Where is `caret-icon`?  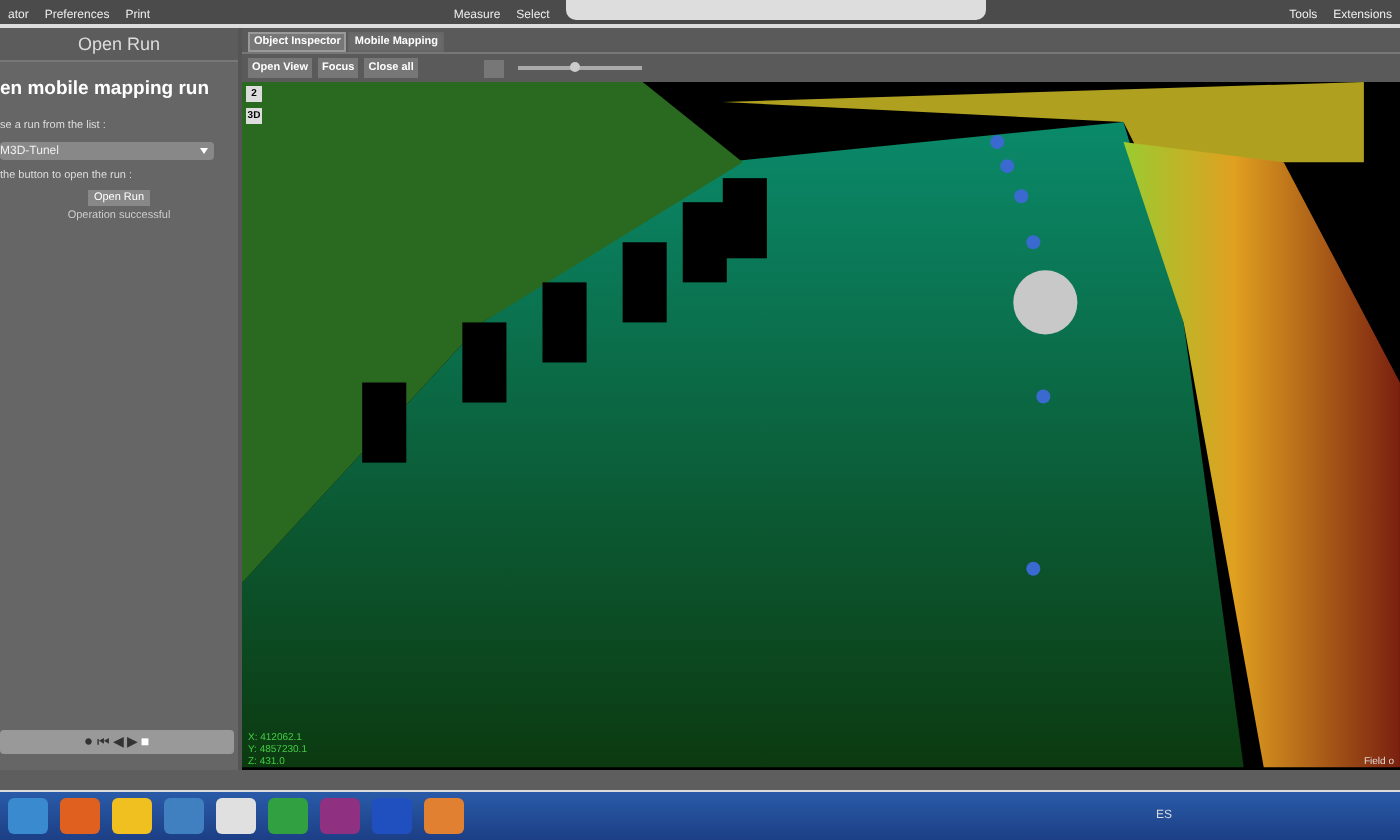
caret-icon is located at coordinates (204, 151).